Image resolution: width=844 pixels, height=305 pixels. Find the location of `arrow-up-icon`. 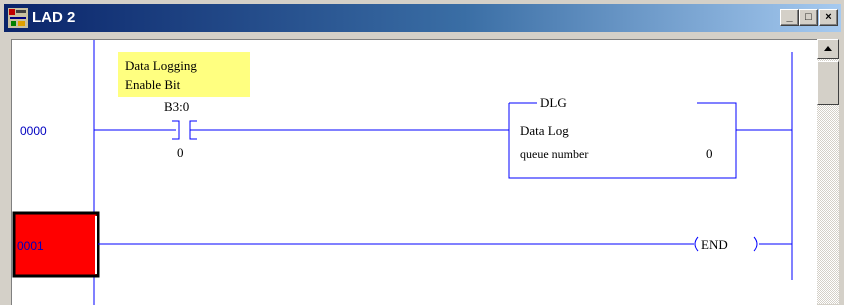

arrow-up-icon is located at coordinates (828, 48).